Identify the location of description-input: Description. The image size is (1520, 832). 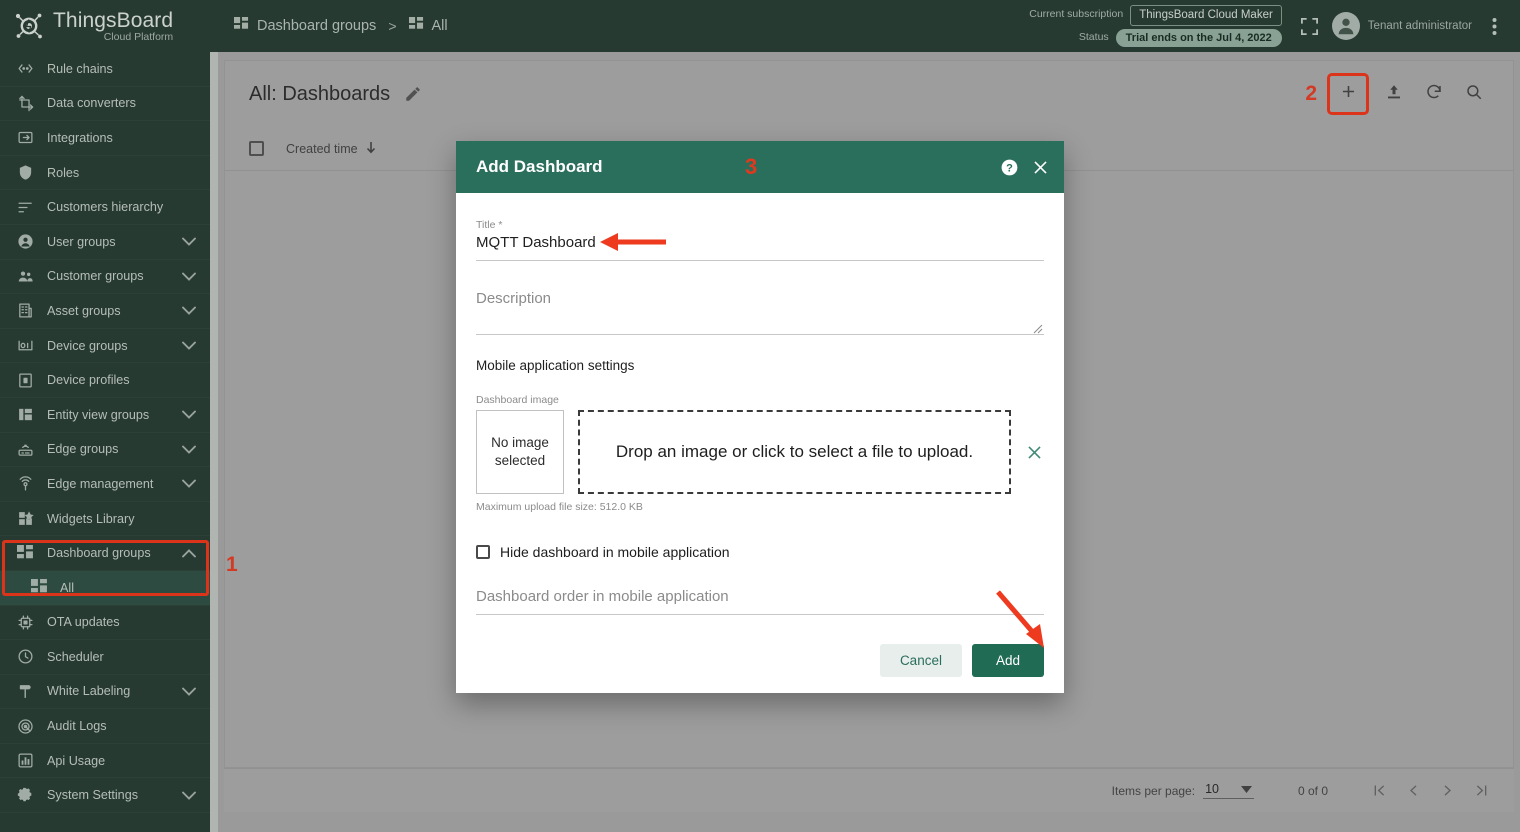
(760, 298).